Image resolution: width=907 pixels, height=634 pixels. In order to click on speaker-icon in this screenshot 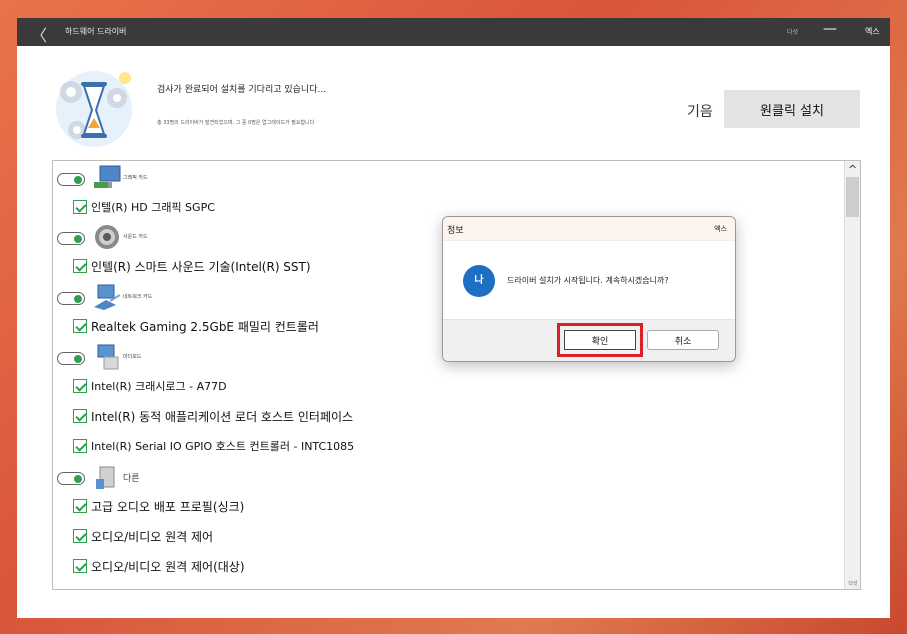, I will do `click(107, 237)`.